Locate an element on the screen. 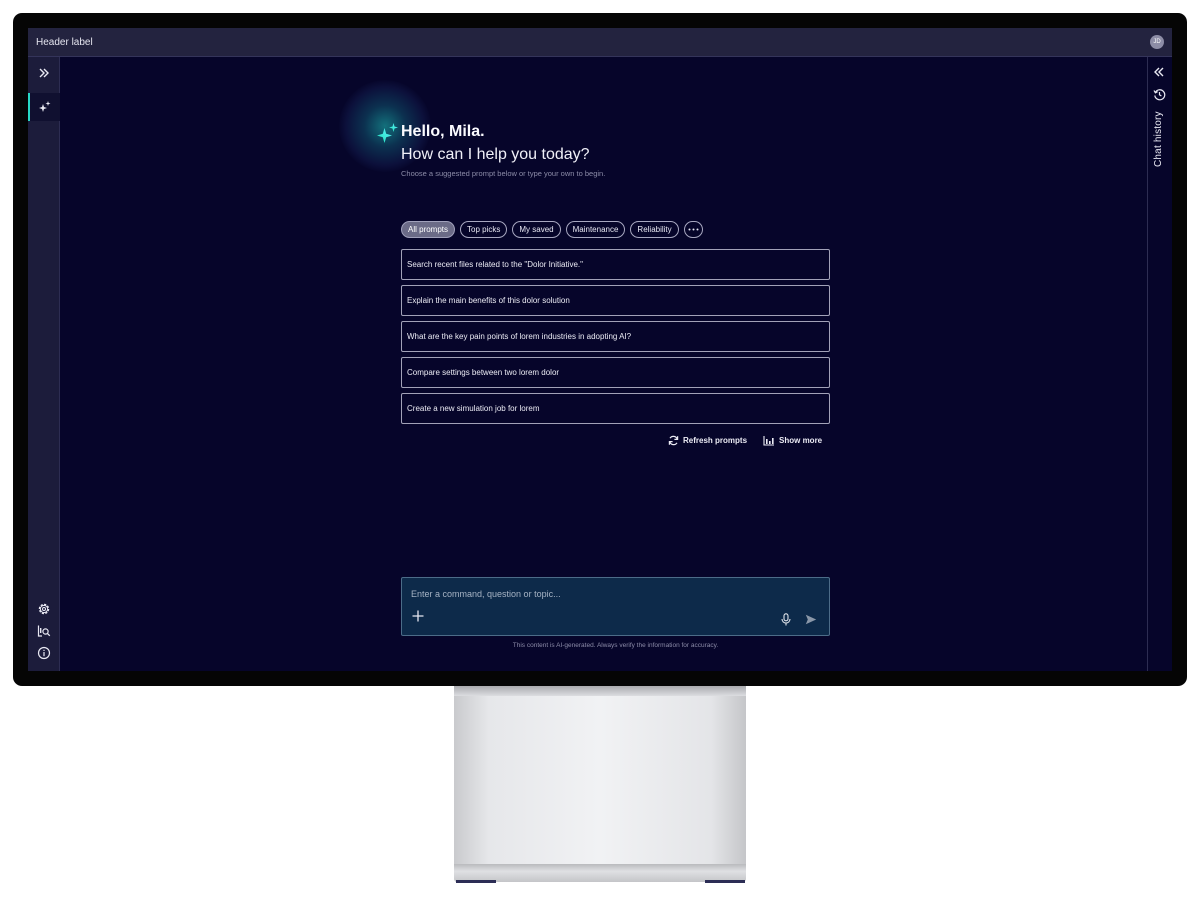 This screenshot has height=905, width=1200. info-icon is located at coordinates (44, 653).